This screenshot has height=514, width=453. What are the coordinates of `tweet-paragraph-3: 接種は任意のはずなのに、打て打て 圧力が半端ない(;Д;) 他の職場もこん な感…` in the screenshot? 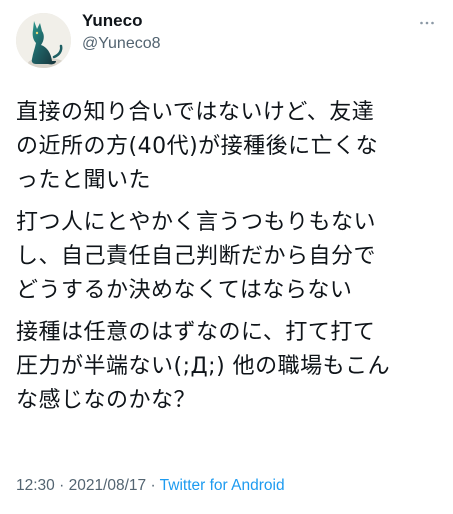 It's located at (203, 366).